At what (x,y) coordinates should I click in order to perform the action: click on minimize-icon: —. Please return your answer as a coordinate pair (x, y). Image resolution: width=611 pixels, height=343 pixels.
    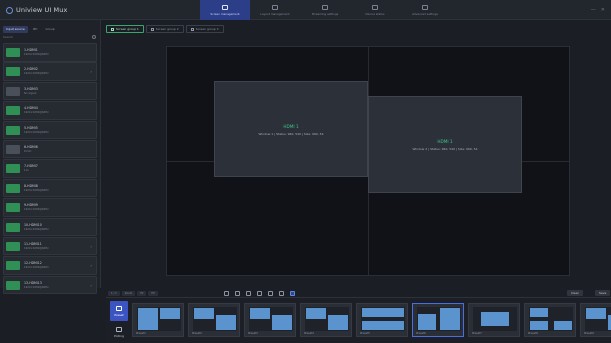
    Looking at the image, I should click on (593, 10).